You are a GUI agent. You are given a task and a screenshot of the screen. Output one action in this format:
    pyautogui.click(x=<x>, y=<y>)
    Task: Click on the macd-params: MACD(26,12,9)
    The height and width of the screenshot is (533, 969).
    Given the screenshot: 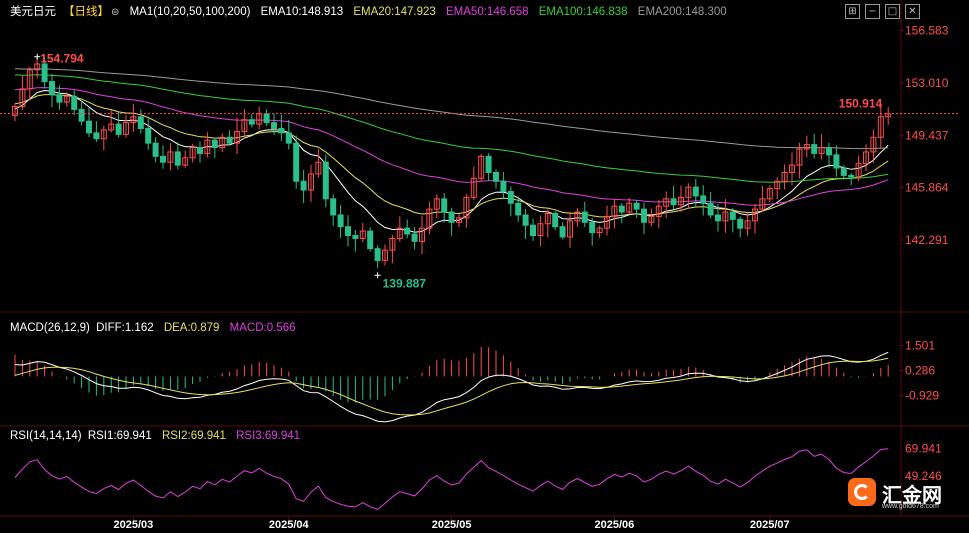 What is the action you would take?
    pyautogui.click(x=50, y=328)
    